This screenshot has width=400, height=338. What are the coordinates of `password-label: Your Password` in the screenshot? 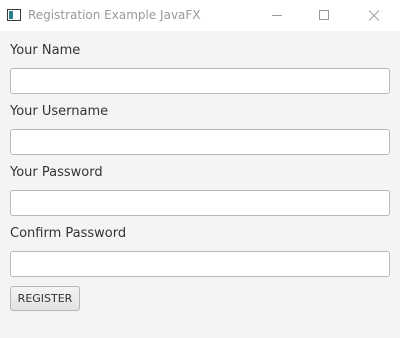 It's located at (56, 172).